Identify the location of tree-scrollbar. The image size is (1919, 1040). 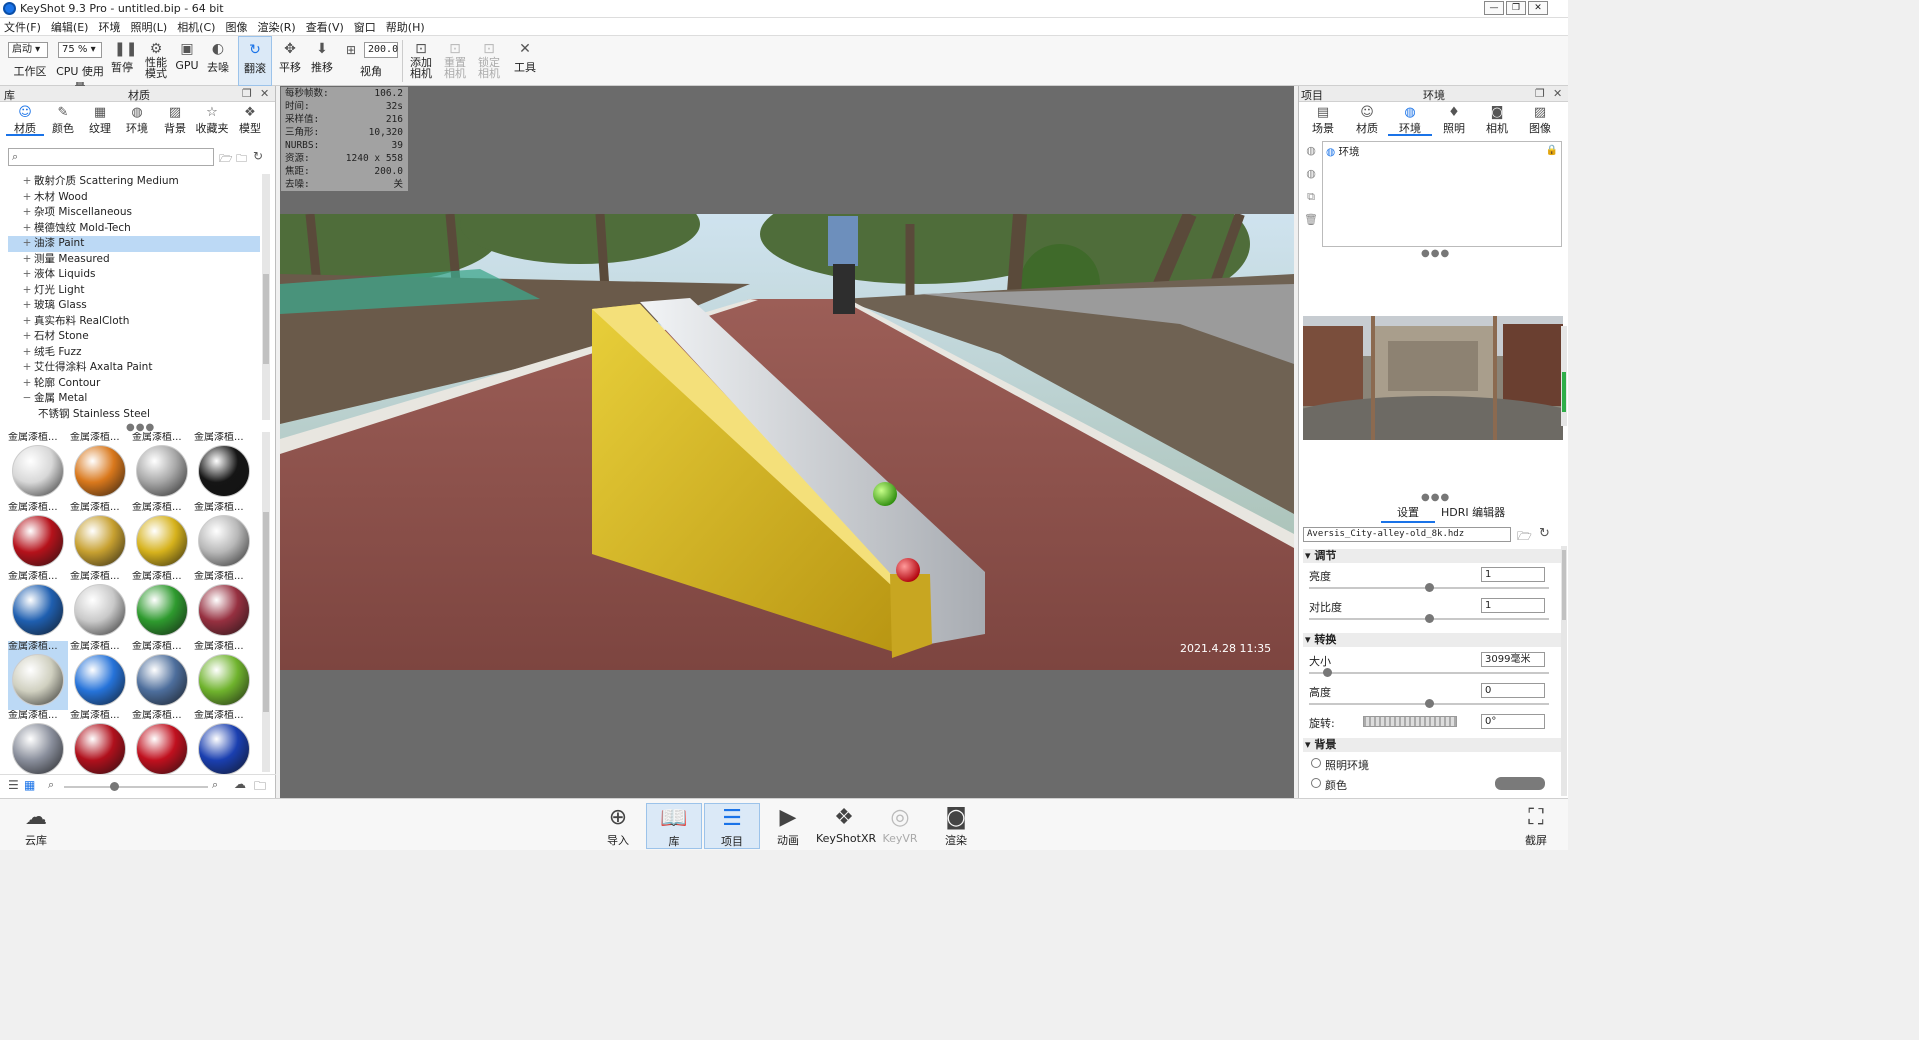
(266, 297).